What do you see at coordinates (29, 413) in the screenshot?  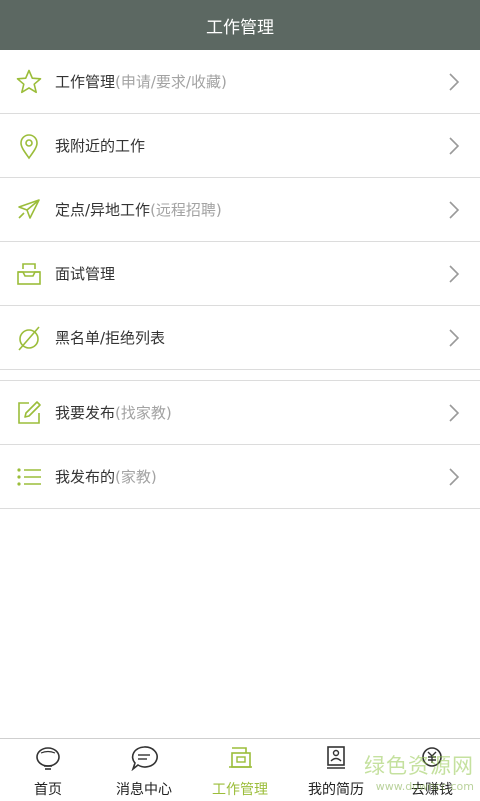 I see `edit-icon` at bounding box center [29, 413].